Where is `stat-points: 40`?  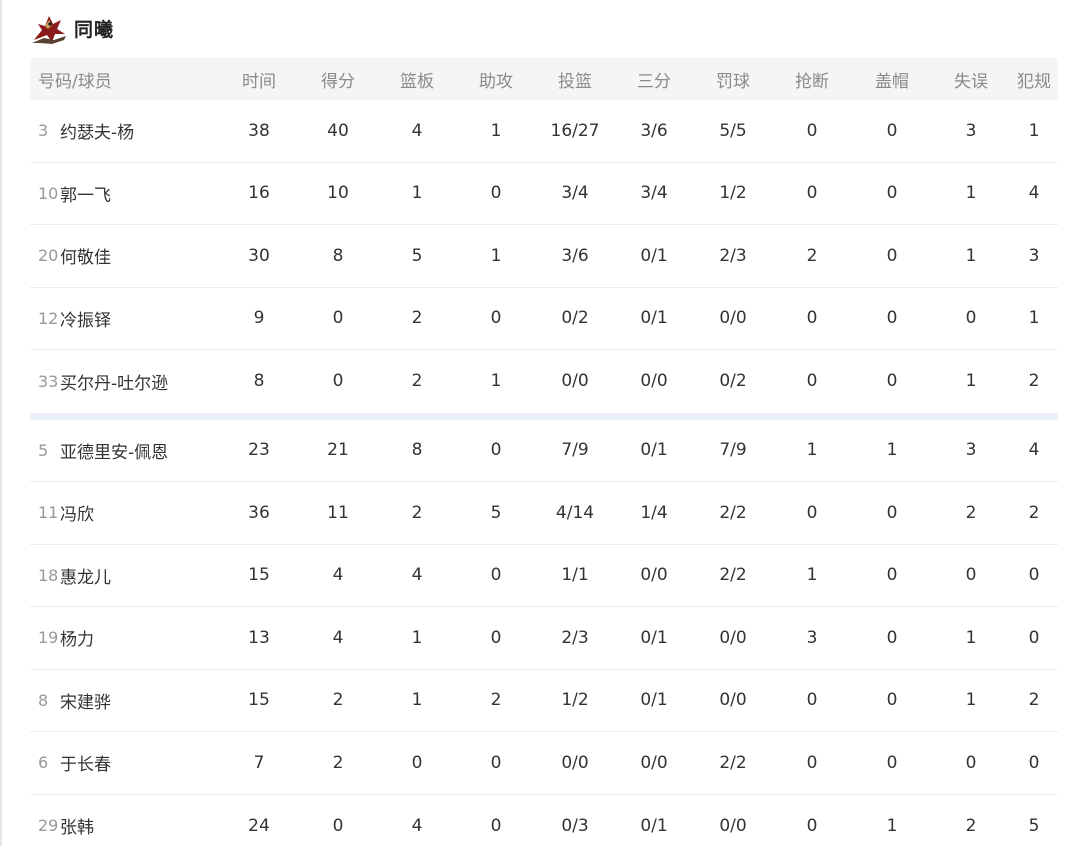
stat-points: 40 is located at coordinates (338, 131).